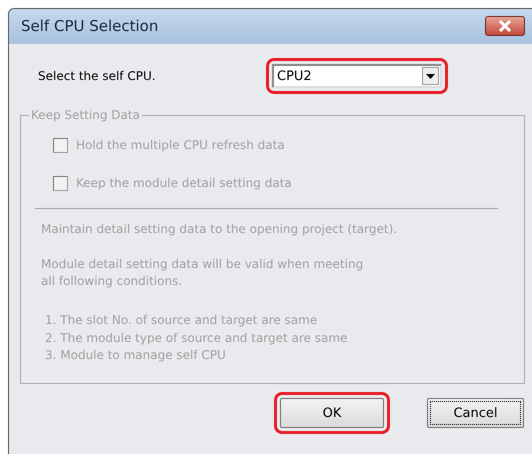 The image size is (532, 454). What do you see at coordinates (202, 273) in the screenshot?
I see `note-text: Module detail setting data will be valid when meeting all following conditions.` at bounding box center [202, 273].